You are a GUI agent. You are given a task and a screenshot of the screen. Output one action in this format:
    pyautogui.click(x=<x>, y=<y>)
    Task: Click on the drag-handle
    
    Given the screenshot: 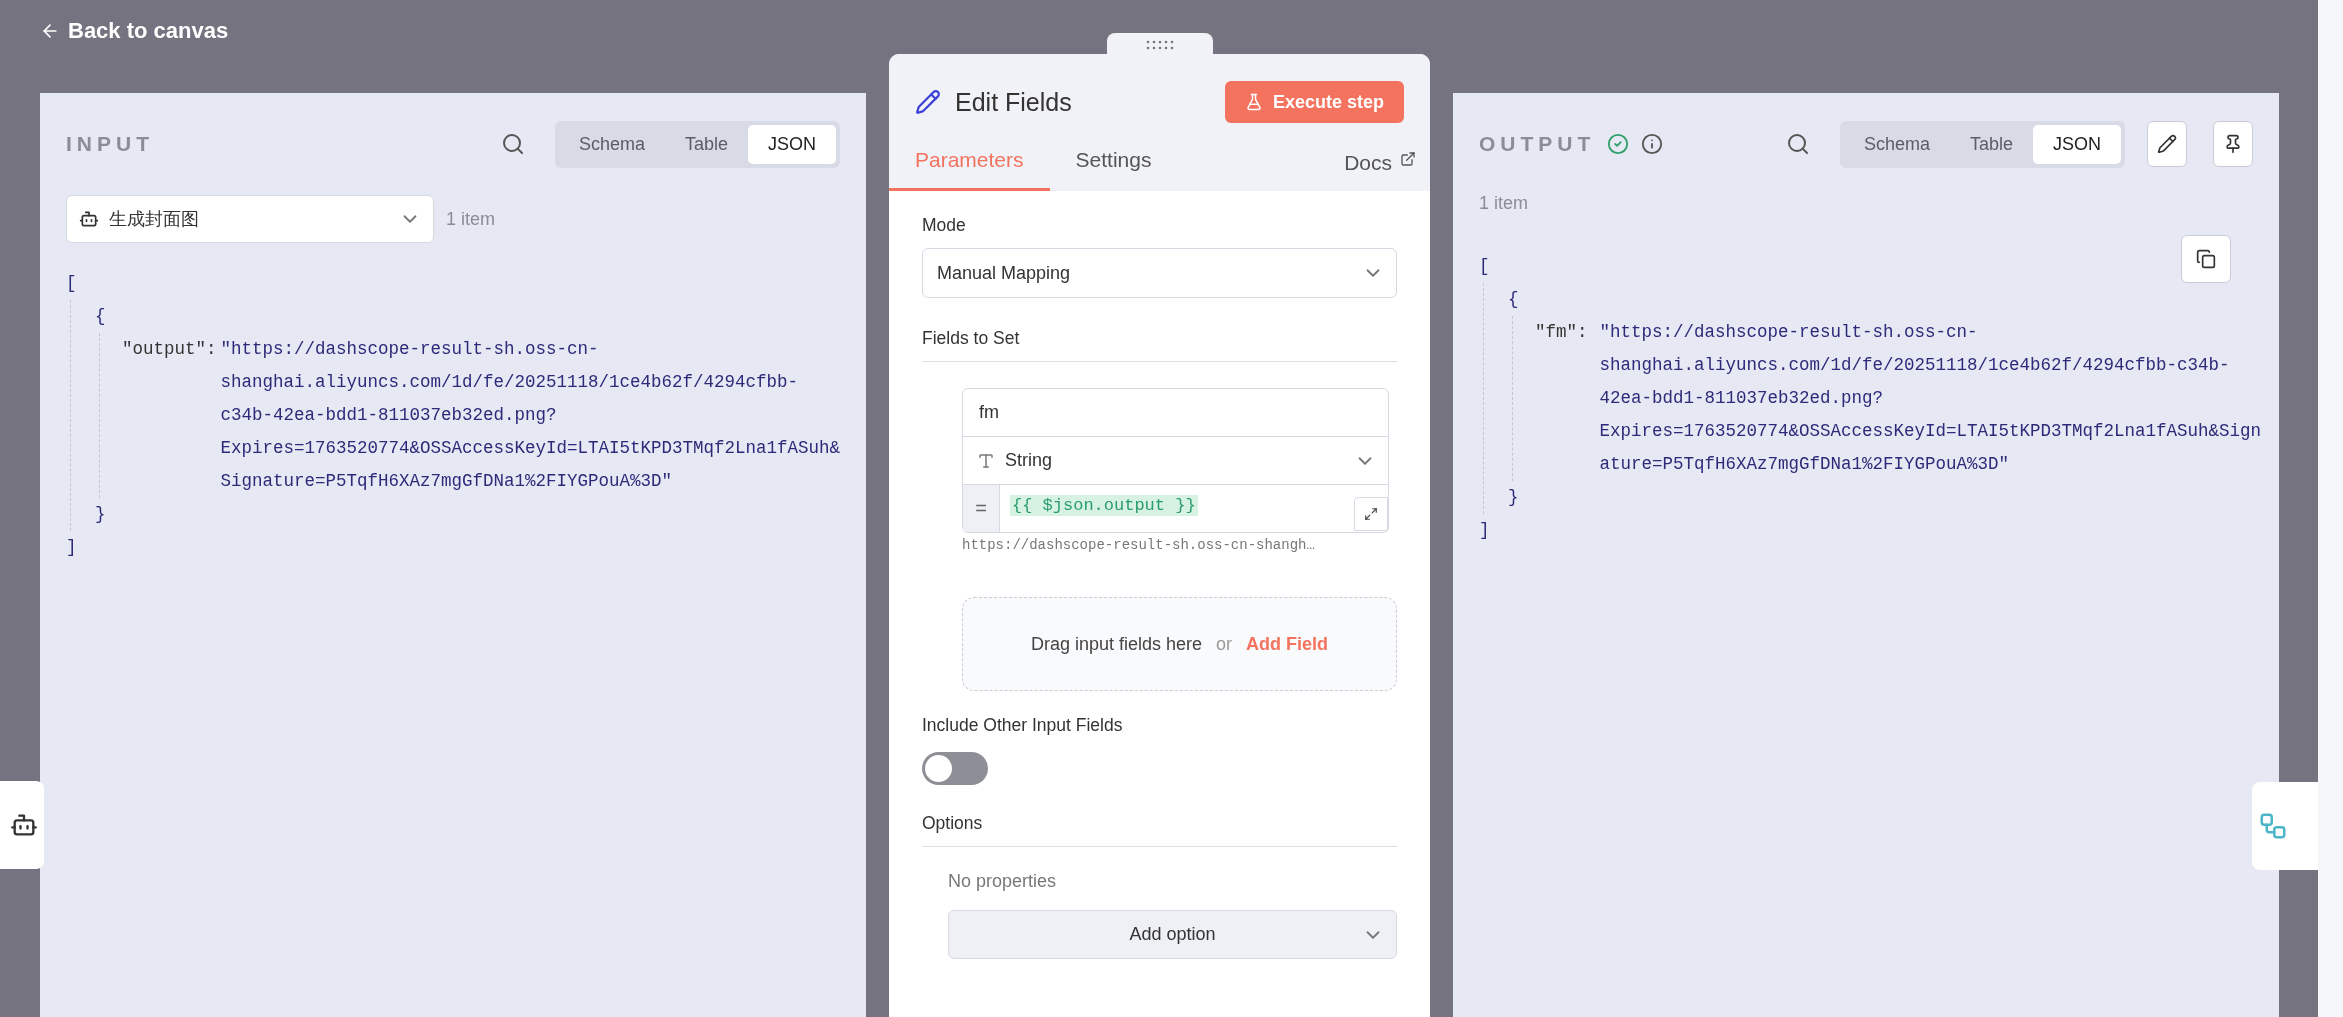 What is the action you would take?
    pyautogui.click(x=1160, y=45)
    